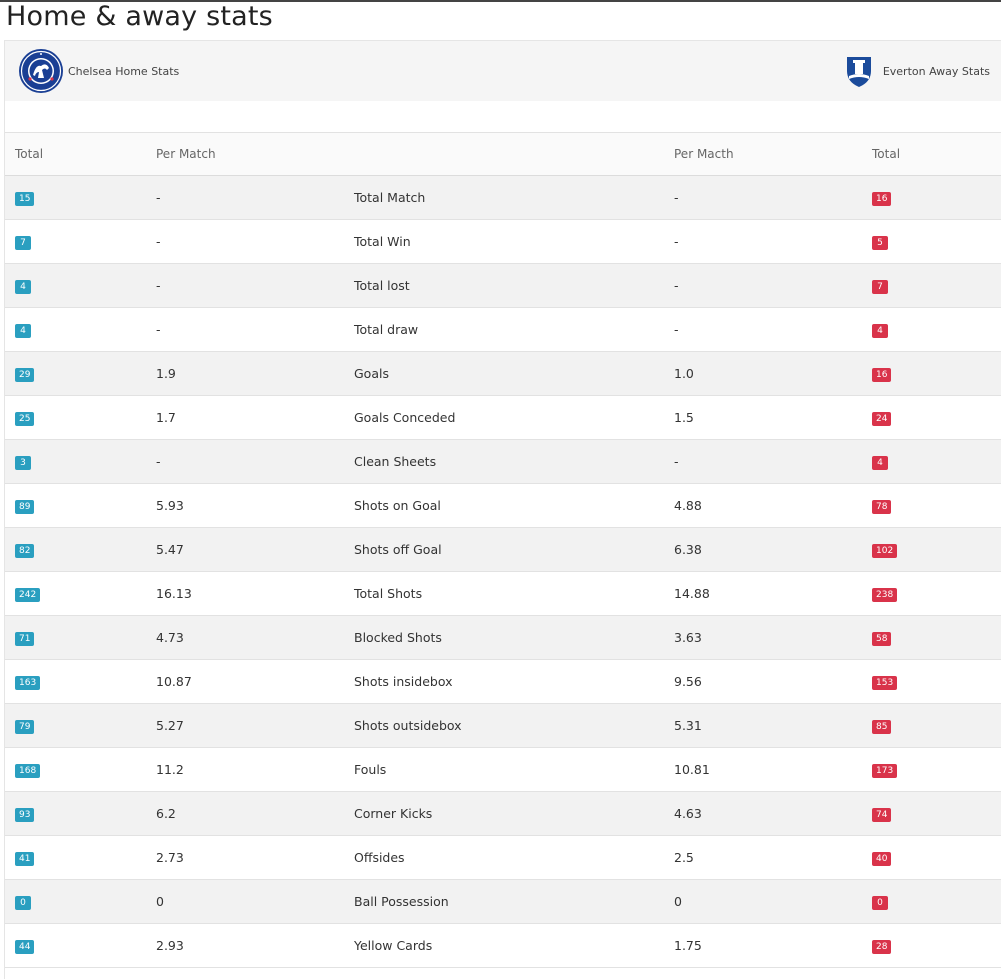 The height and width of the screenshot is (979, 1001). I want to click on home-per-match-cell: 11.2, so click(255, 769).